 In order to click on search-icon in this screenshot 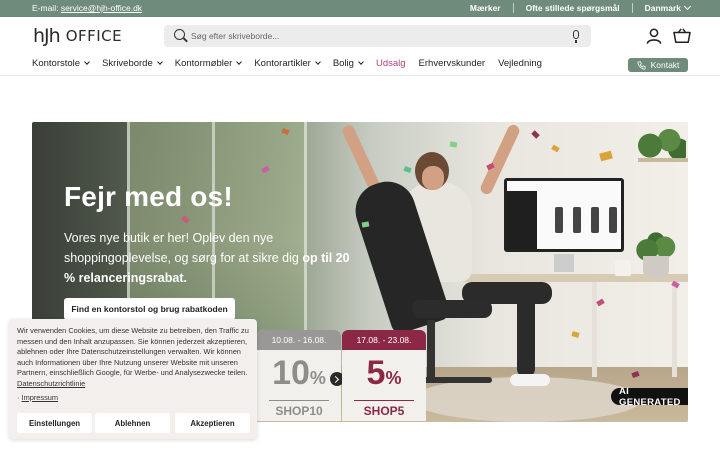, I will do `click(179, 34)`.